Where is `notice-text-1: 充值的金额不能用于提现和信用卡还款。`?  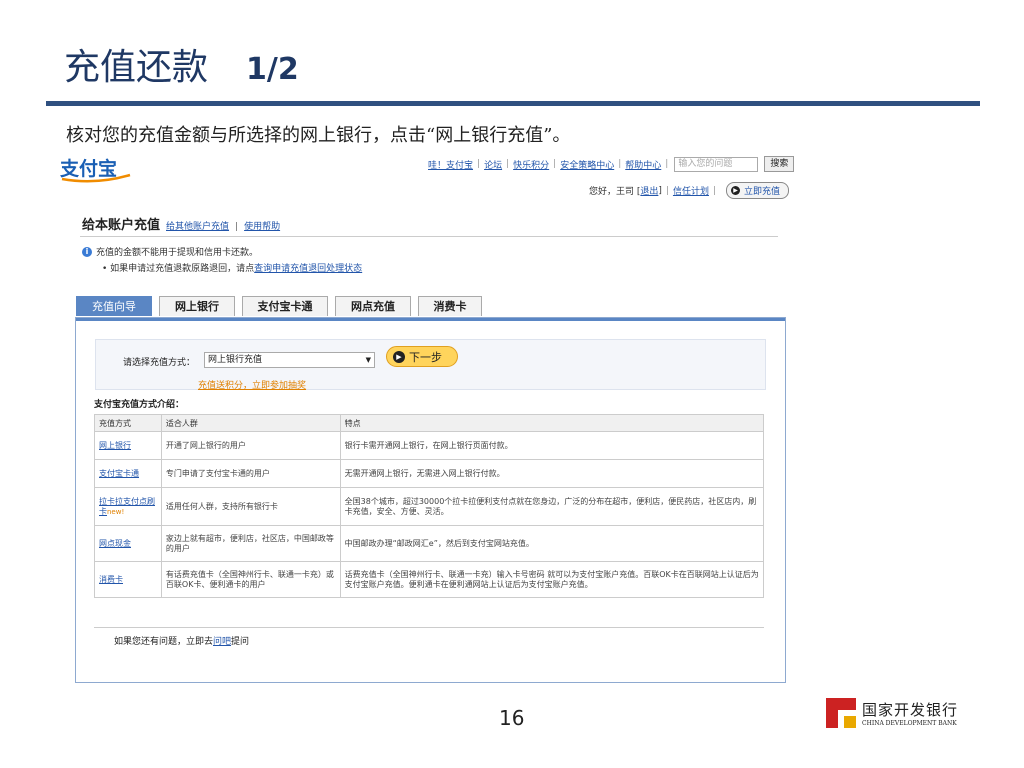 notice-text-1: 充值的金额不能用于提现和信用卡还款。 is located at coordinates (177, 253).